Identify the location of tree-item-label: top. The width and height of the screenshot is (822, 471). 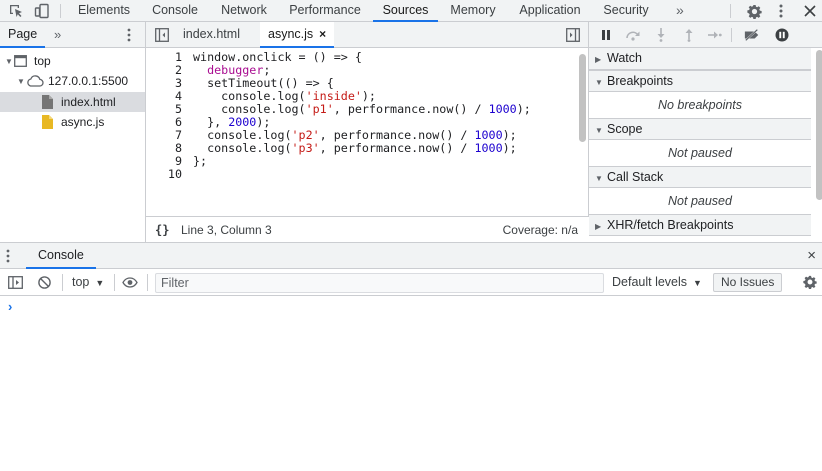
(42, 61).